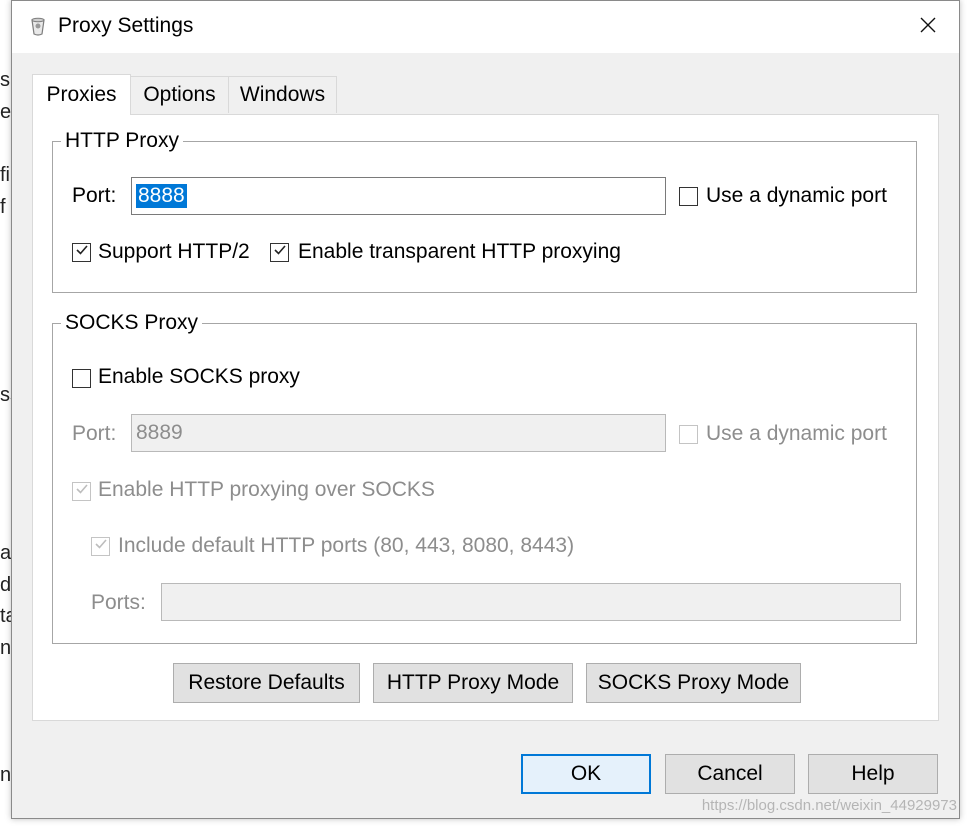 The image size is (969, 826). What do you see at coordinates (6, 112) in the screenshot?
I see `background-text-fragment: e` at bounding box center [6, 112].